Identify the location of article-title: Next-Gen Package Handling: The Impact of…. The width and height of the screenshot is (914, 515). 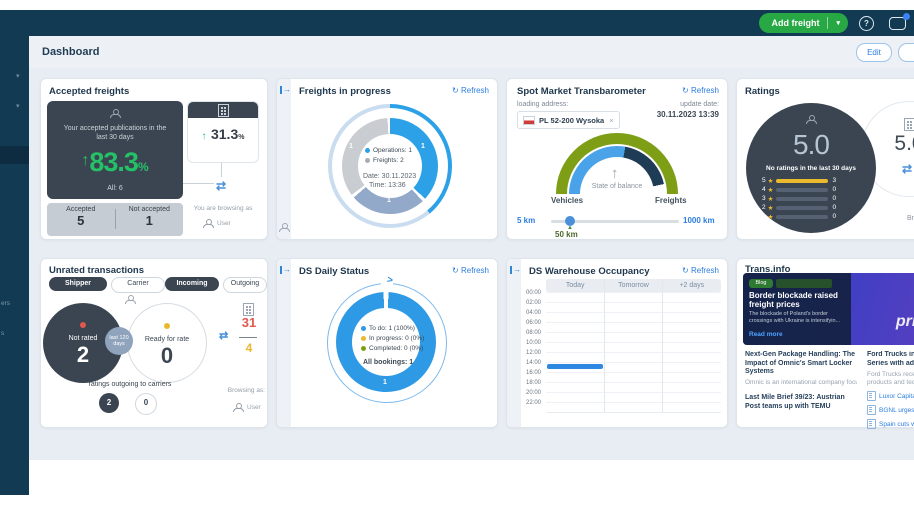
(801, 364).